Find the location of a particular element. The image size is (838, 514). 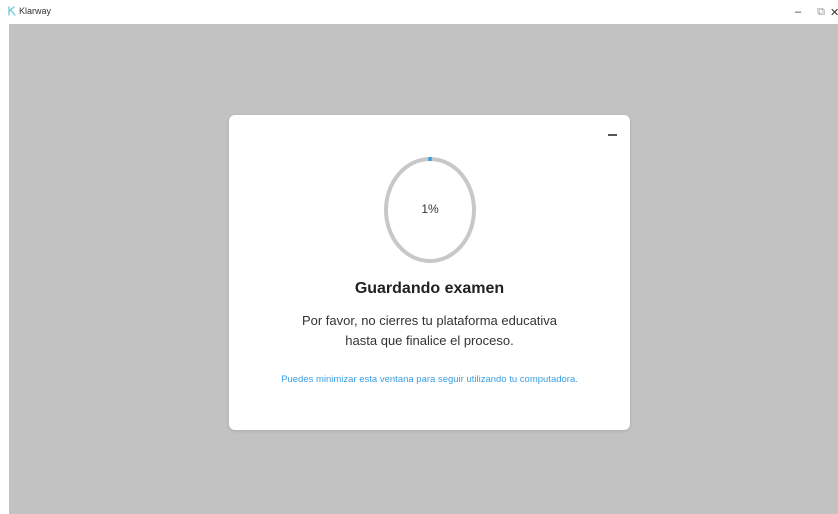

window-restore-button: ⧉ is located at coordinates (821, 12).